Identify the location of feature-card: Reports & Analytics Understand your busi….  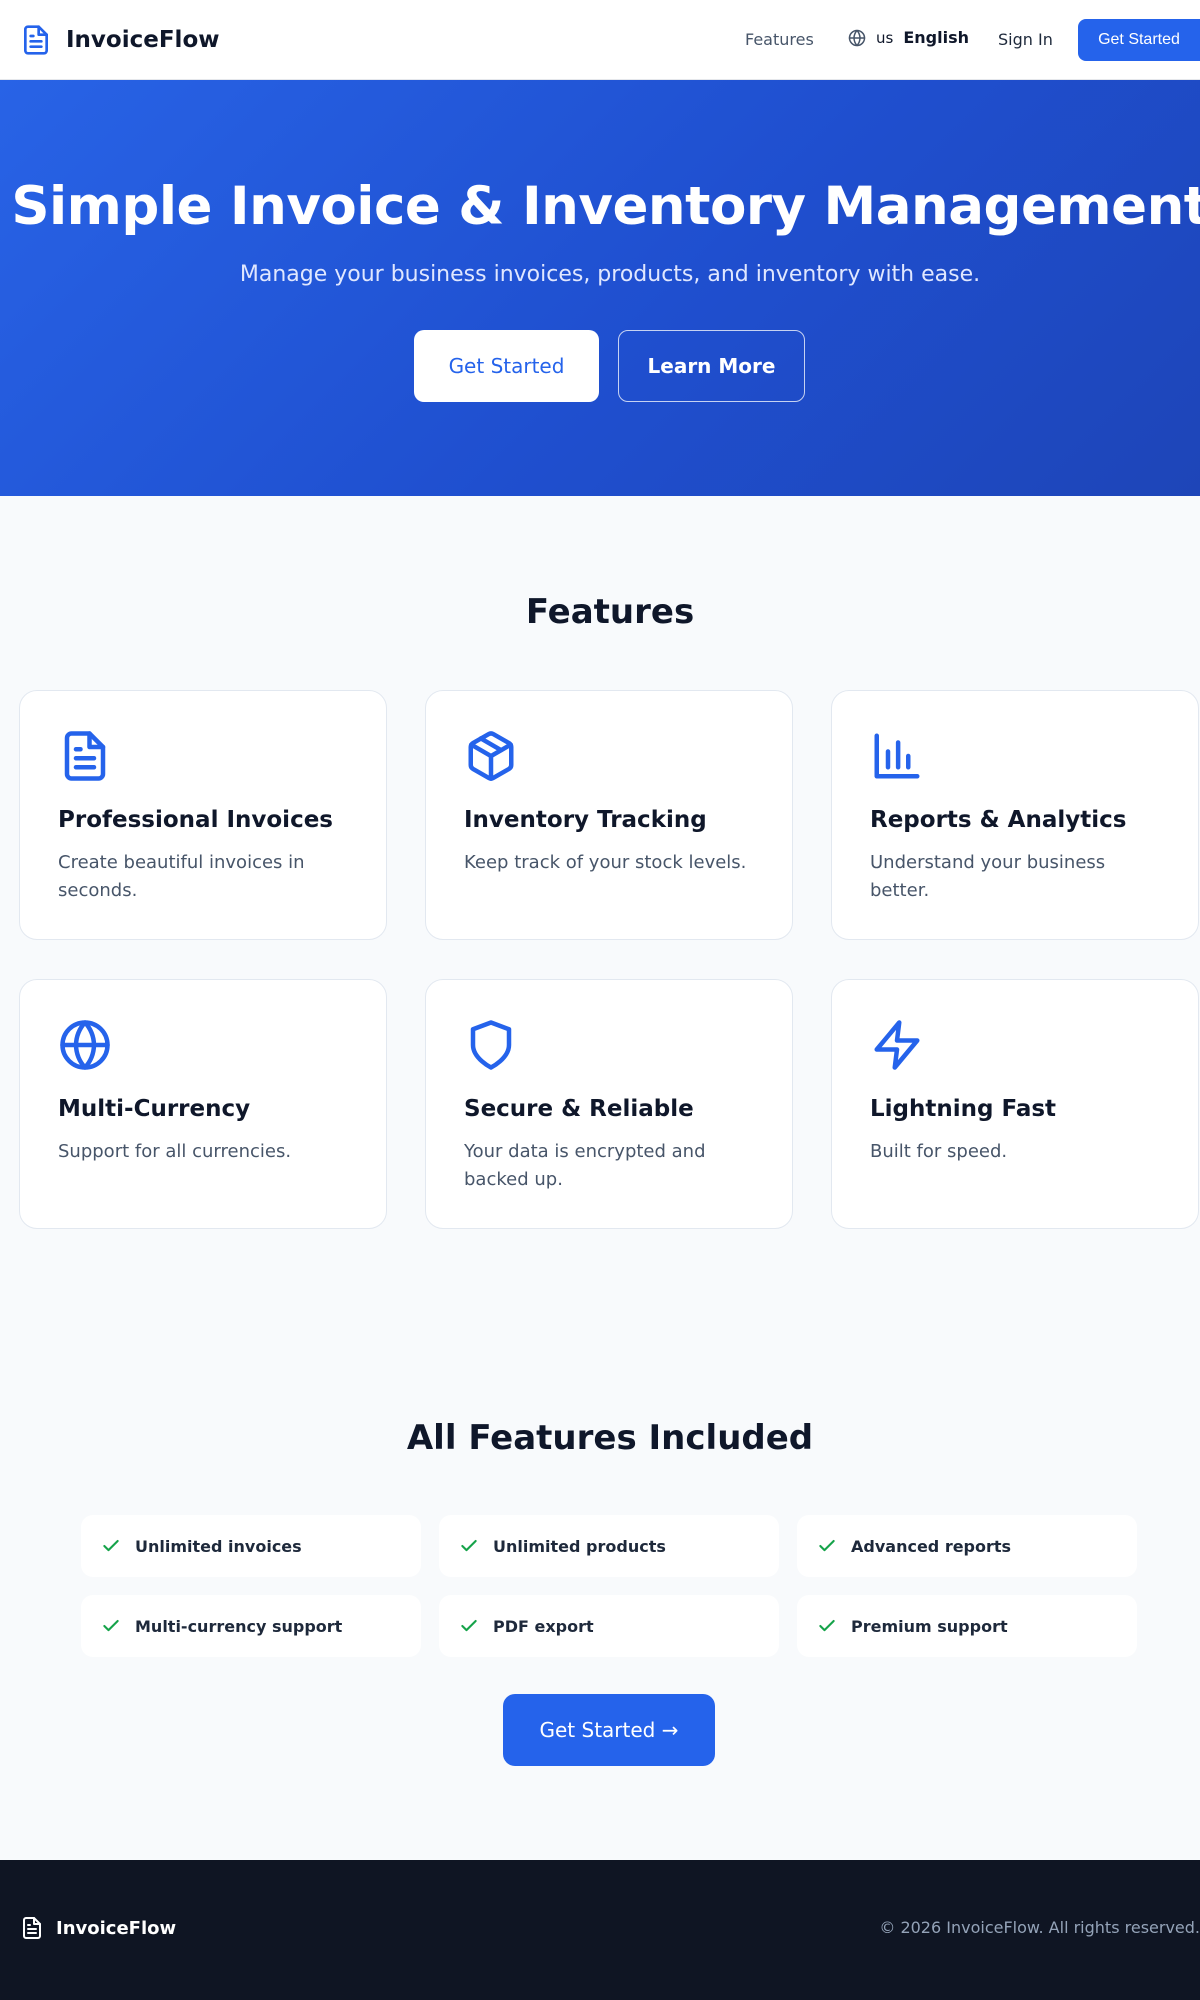
(1015, 815).